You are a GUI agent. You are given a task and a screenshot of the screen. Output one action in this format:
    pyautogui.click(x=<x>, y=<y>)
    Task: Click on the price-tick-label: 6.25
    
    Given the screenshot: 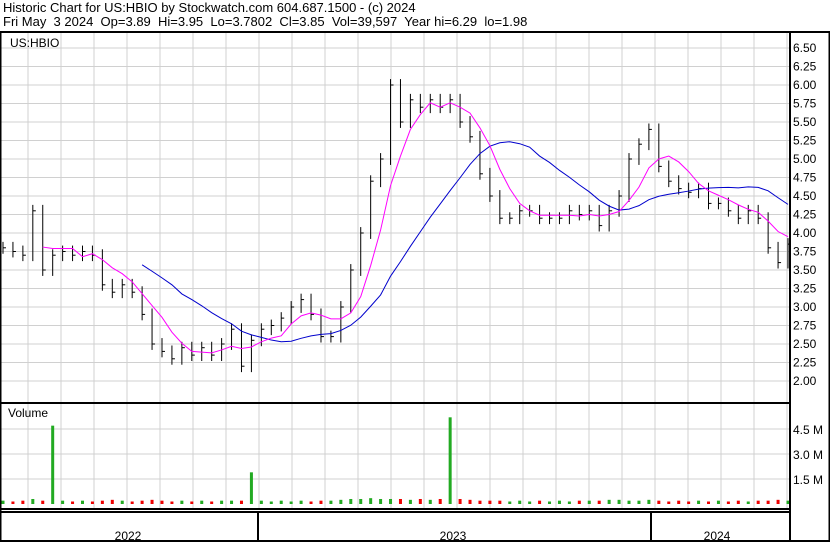 What is the action you would take?
    pyautogui.click(x=805, y=67)
    